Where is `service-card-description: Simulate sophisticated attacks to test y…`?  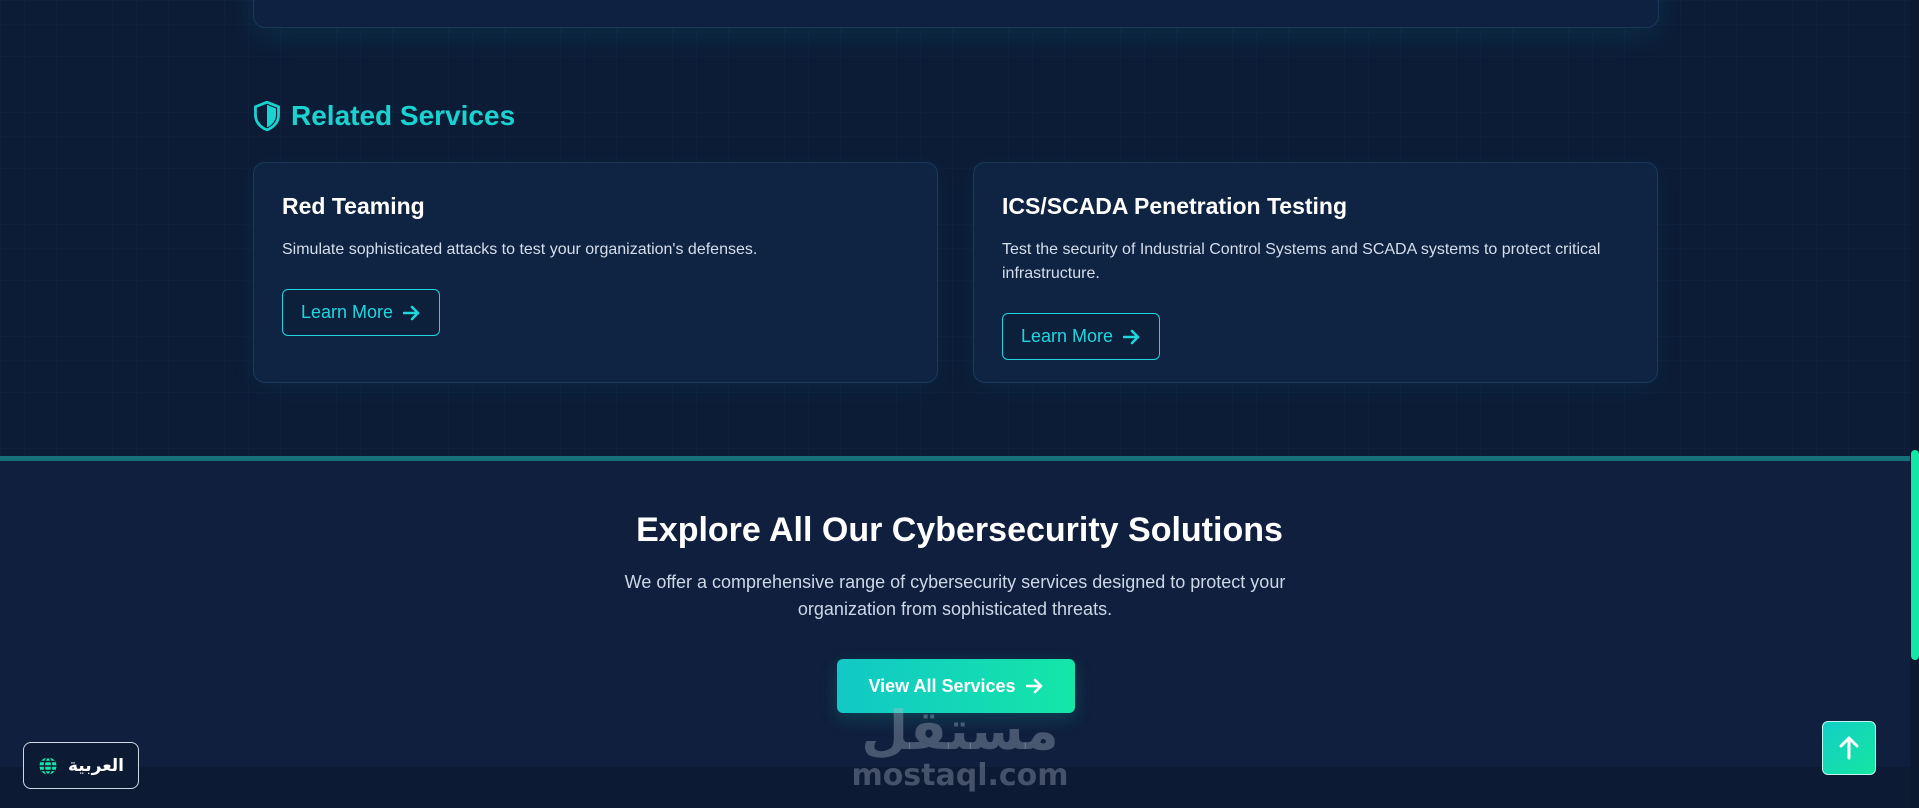 service-card-description: Simulate sophisticated attacks to test y… is located at coordinates (520, 249).